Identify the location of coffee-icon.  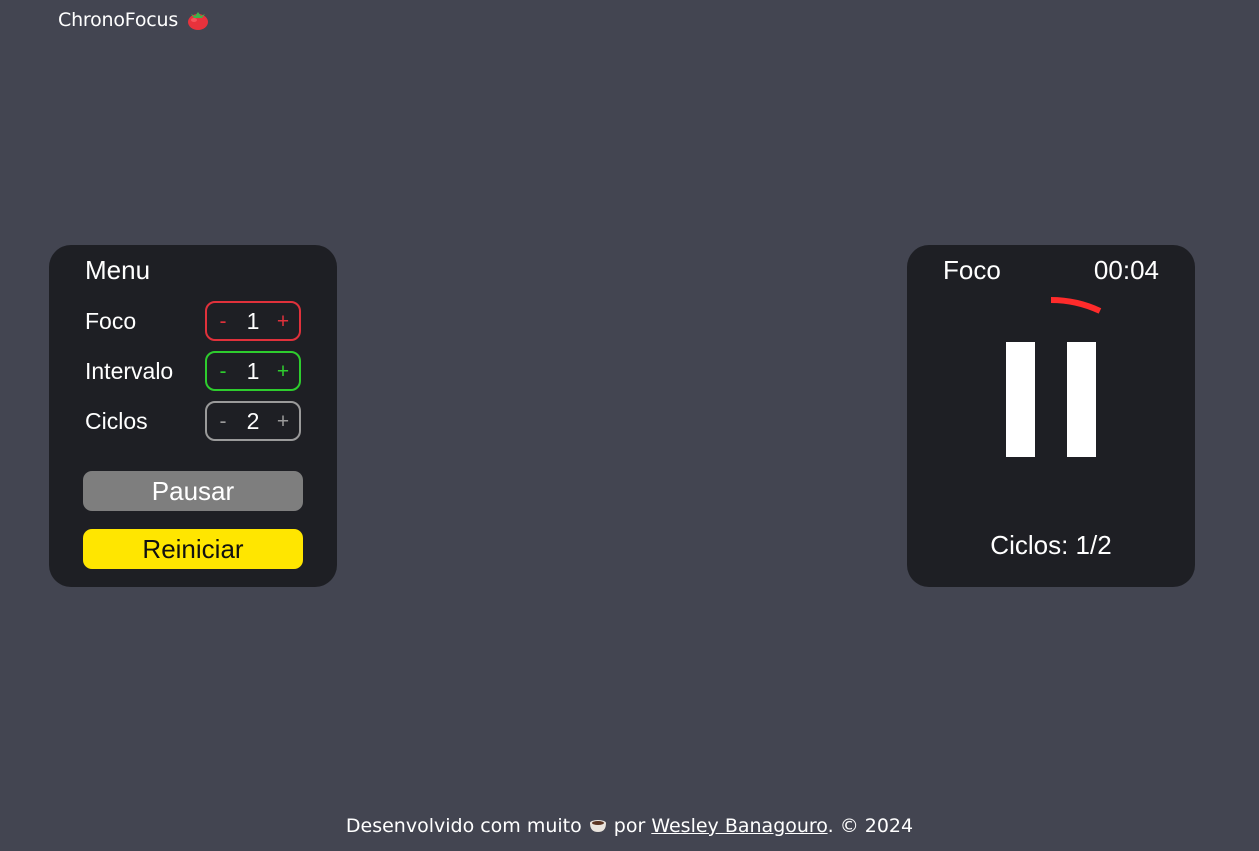
(598, 827).